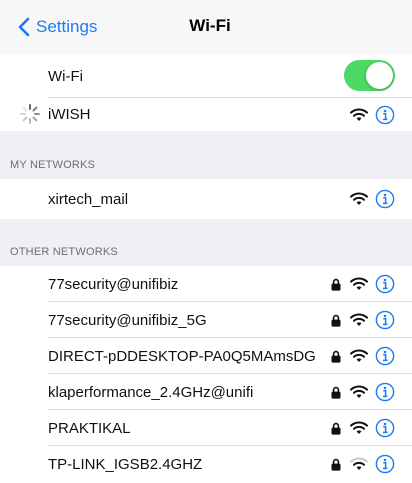  What do you see at coordinates (30, 114) in the screenshot?
I see `loading-spinner-icon` at bounding box center [30, 114].